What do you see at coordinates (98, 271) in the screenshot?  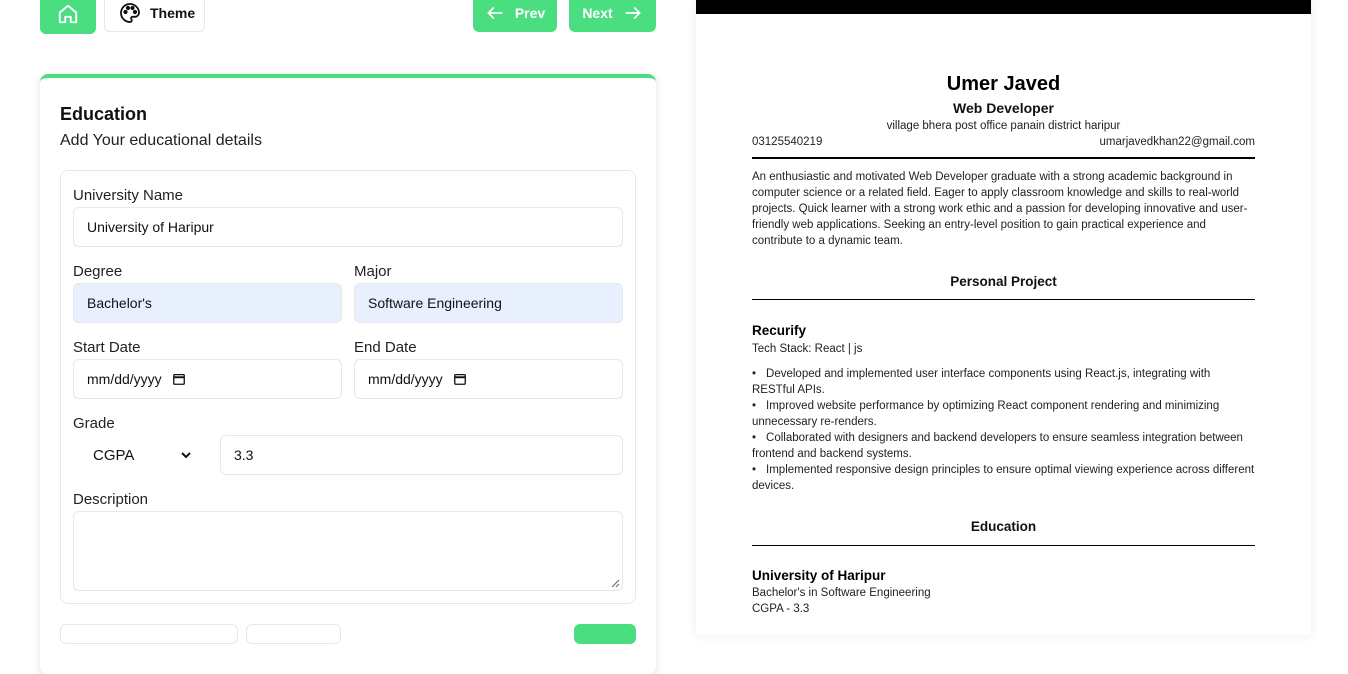 I see `degree-label: Degree` at bounding box center [98, 271].